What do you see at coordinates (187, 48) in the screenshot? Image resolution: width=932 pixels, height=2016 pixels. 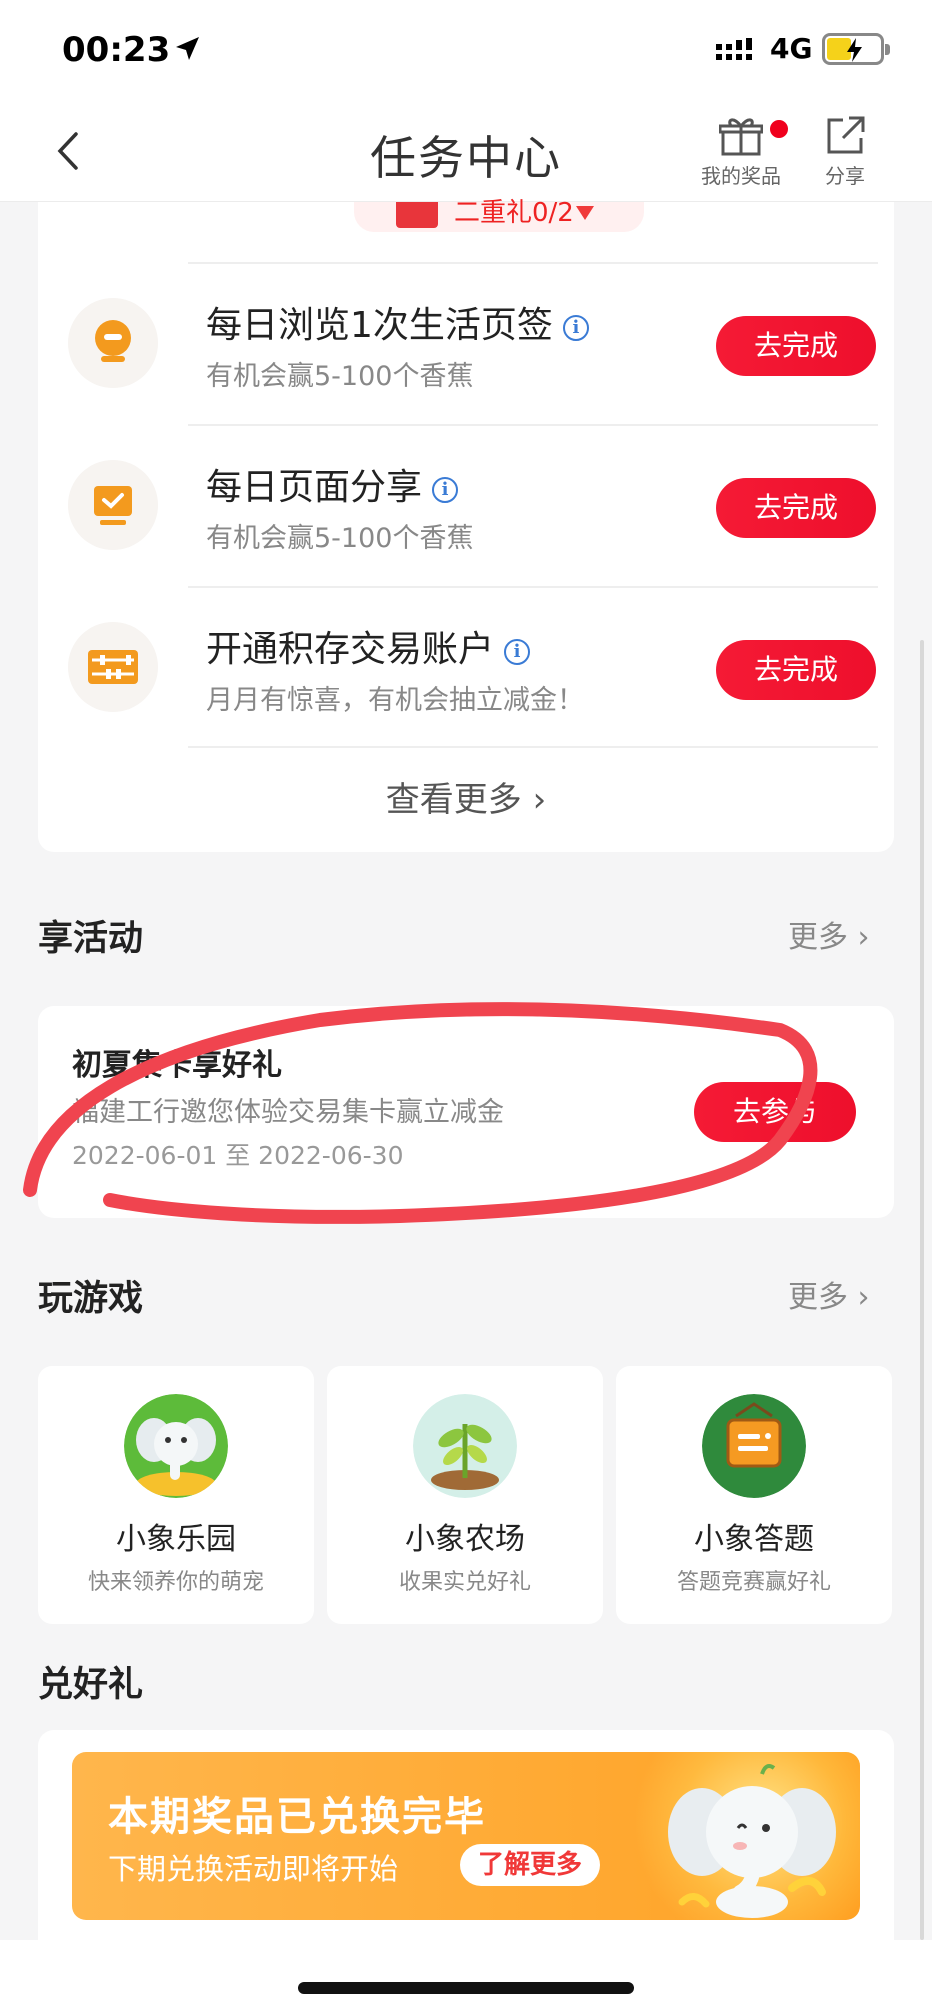 I see `location-arrow-icon` at bounding box center [187, 48].